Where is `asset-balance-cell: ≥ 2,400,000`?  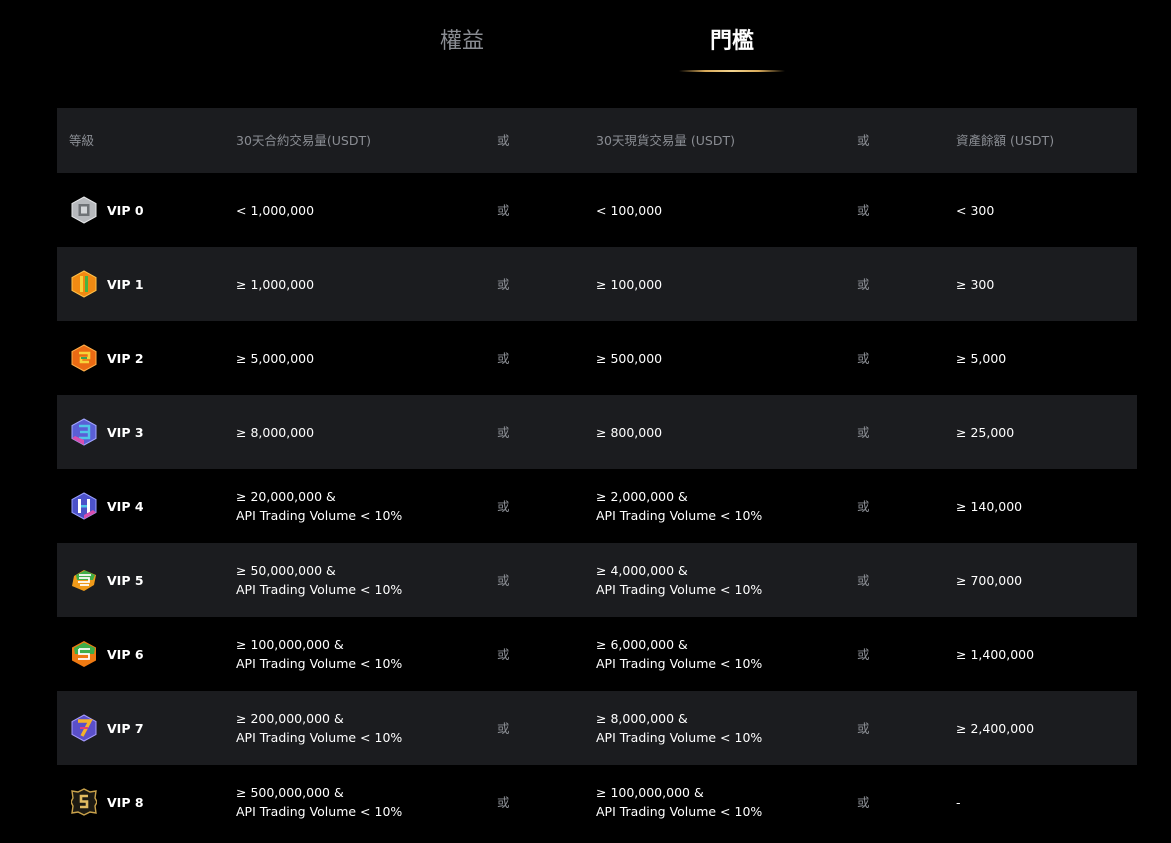 asset-balance-cell: ≥ 2,400,000 is located at coordinates (995, 728).